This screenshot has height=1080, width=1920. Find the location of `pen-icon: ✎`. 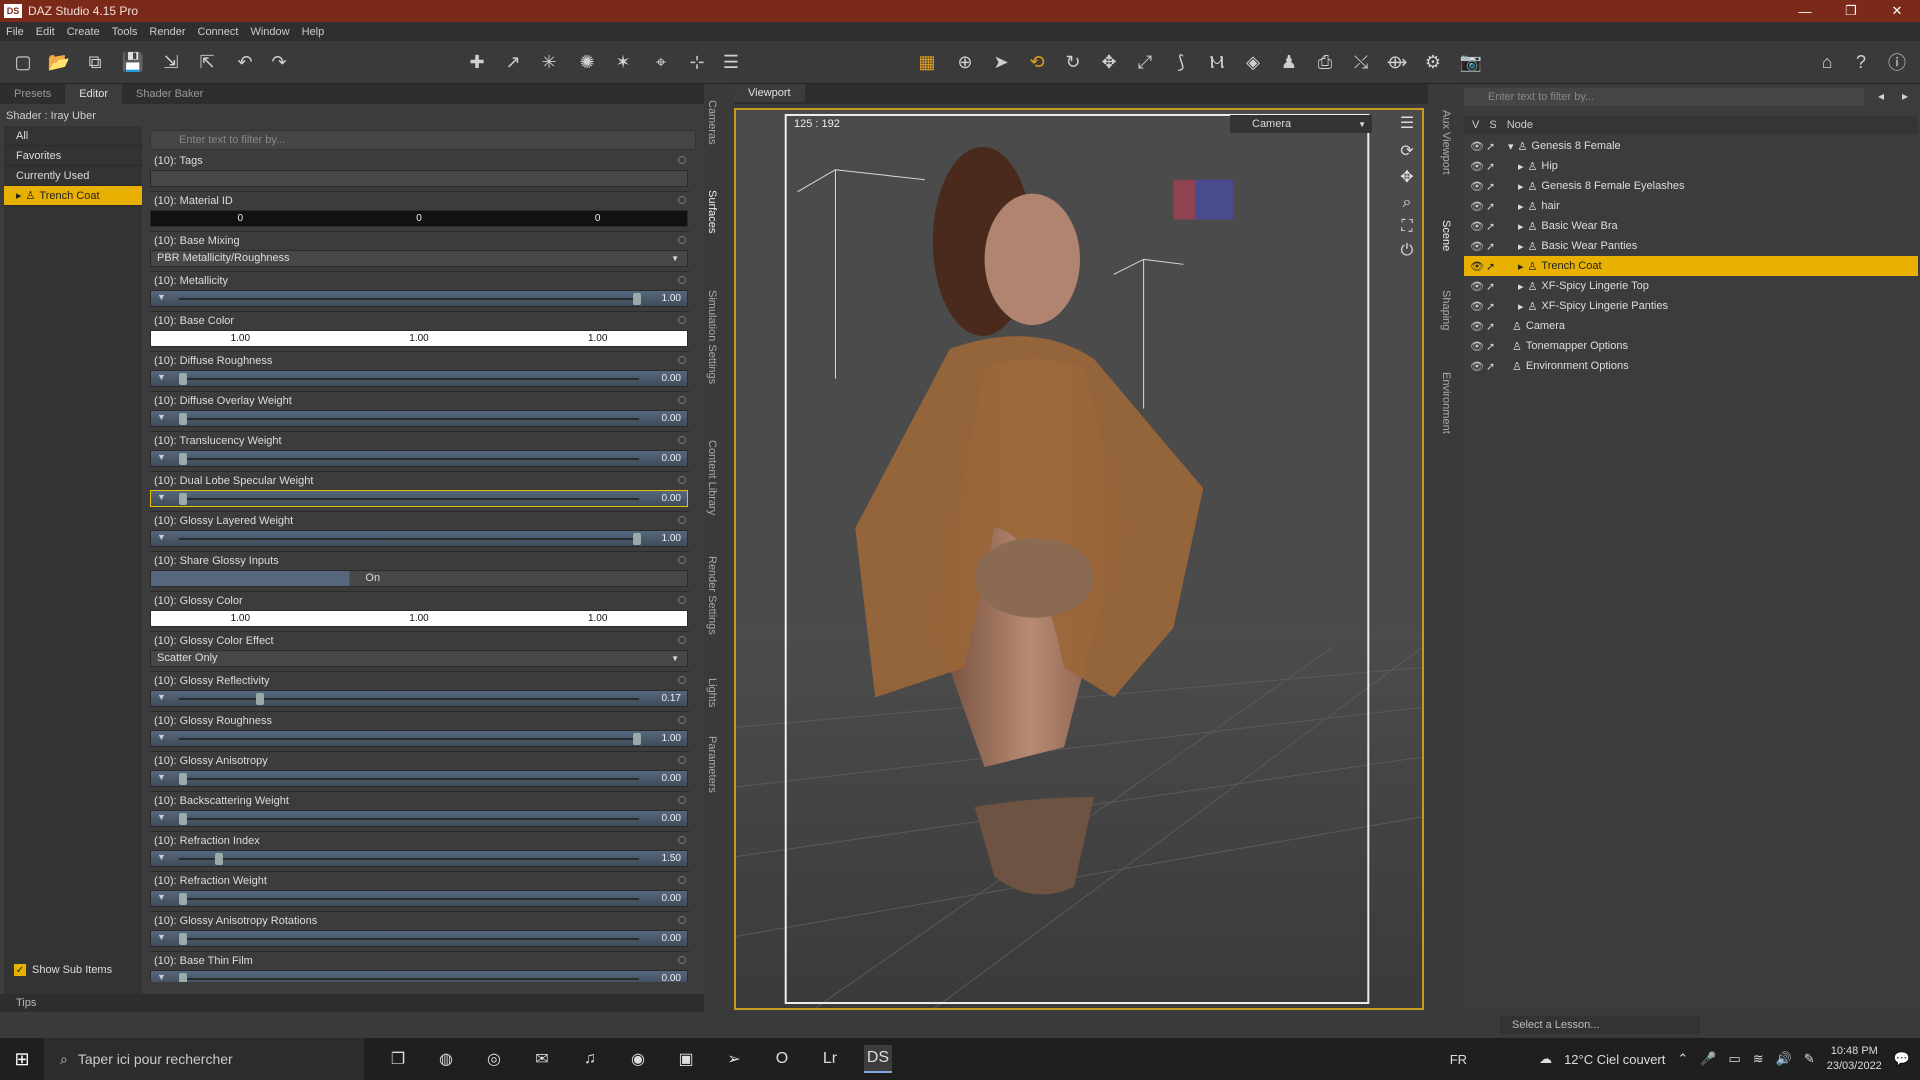

pen-icon: ✎ is located at coordinates (1809, 1059).